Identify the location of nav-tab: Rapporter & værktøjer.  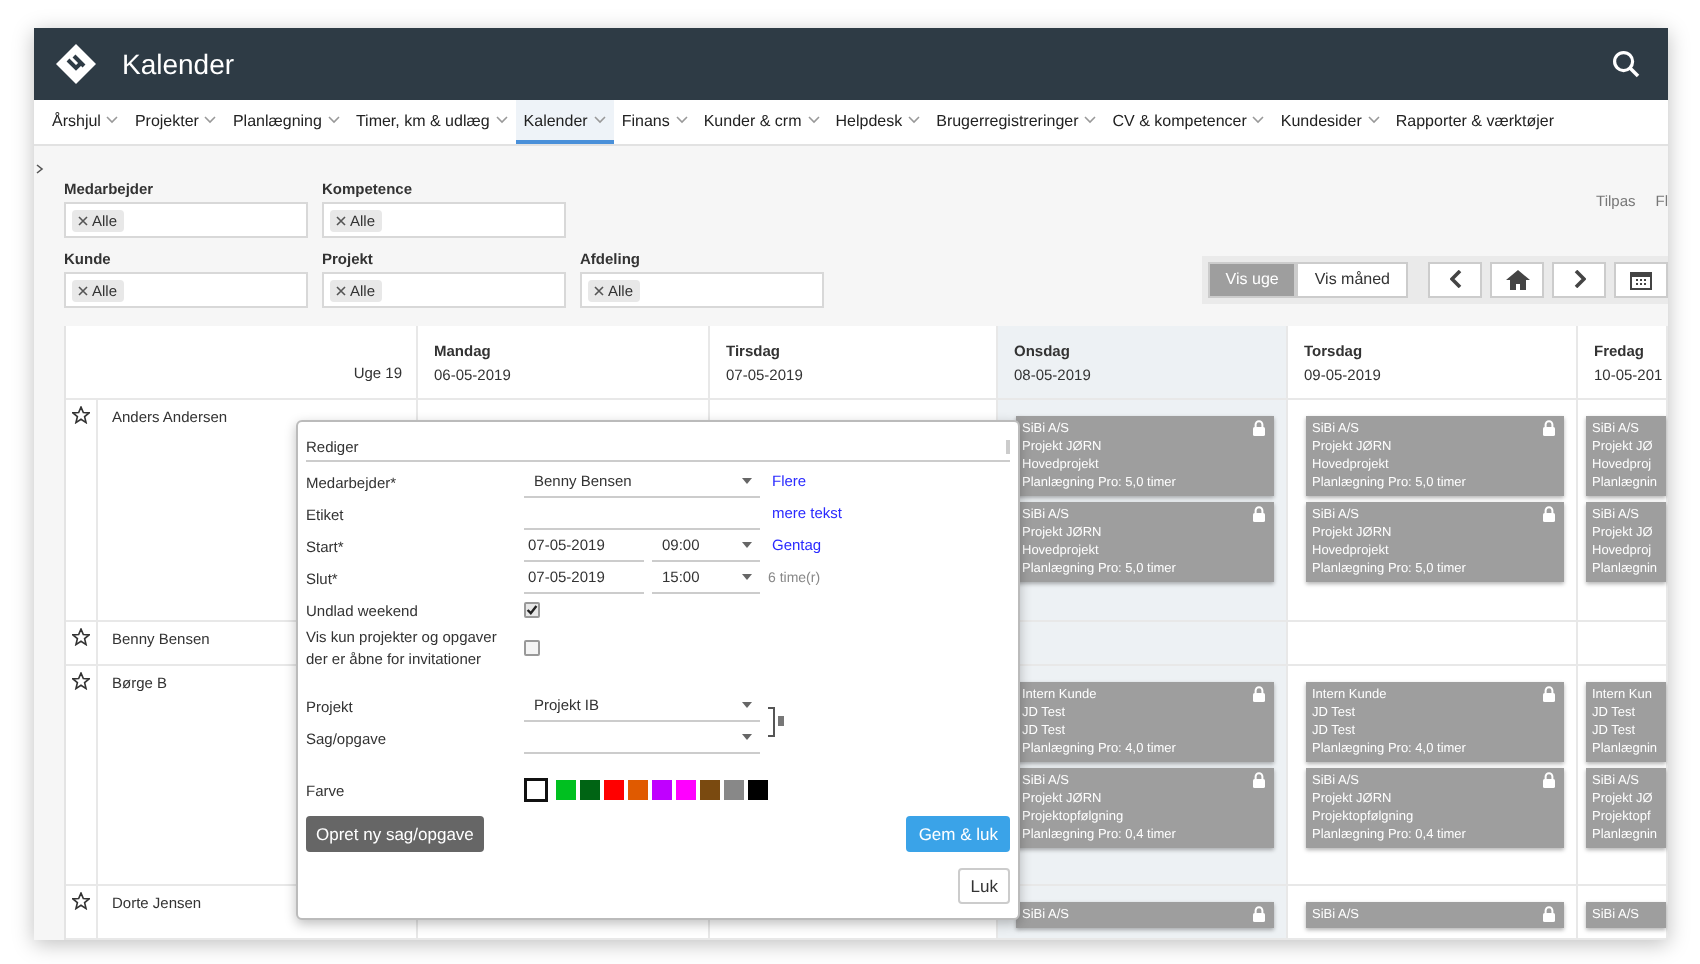
(1475, 122).